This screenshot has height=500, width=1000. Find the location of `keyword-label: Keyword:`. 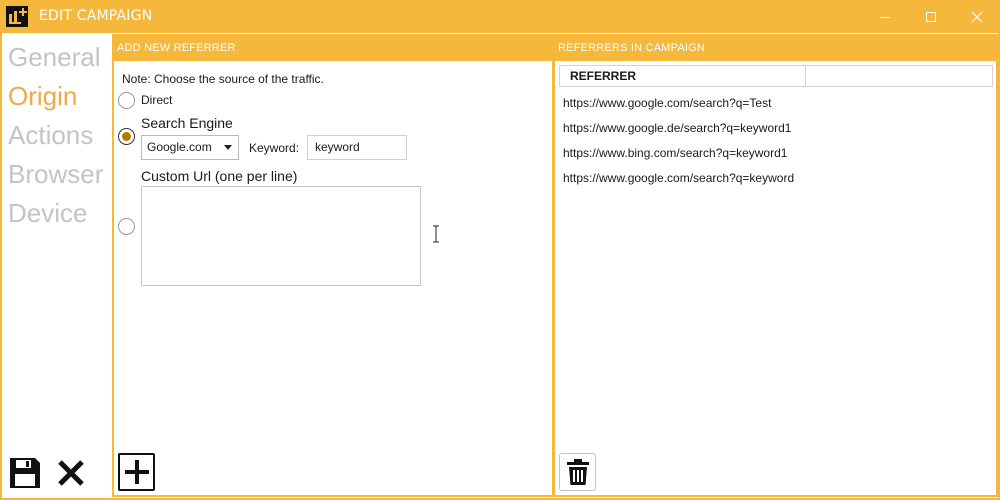

keyword-label: Keyword: is located at coordinates (274, 148).